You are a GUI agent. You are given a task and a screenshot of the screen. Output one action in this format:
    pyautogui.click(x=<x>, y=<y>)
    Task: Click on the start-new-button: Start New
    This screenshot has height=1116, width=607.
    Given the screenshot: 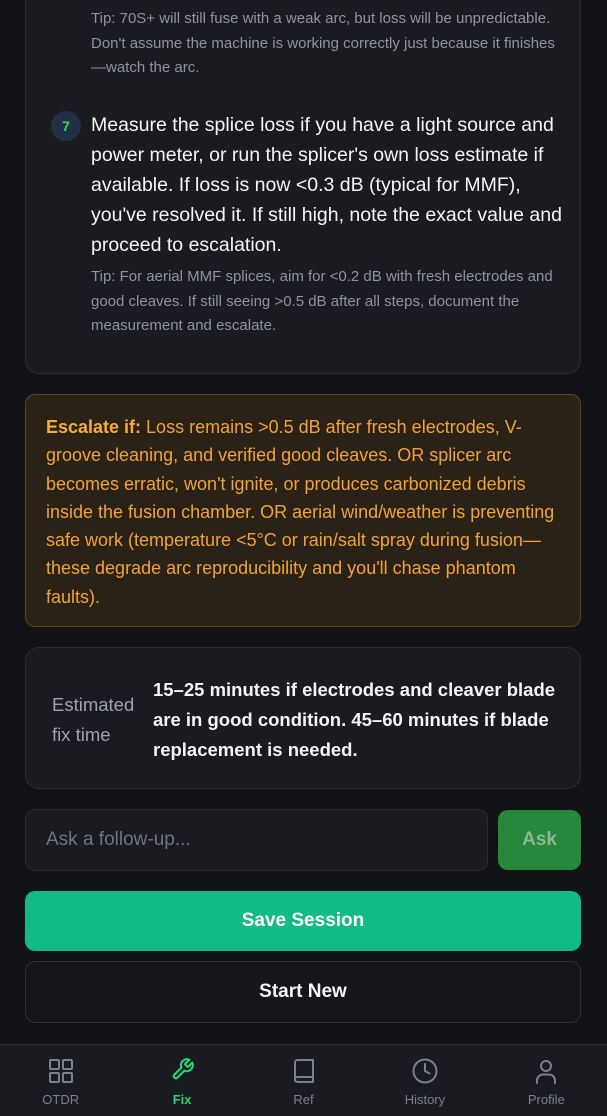 What is the action you would take?
    pyautogui.click(x=303, y=992)
    